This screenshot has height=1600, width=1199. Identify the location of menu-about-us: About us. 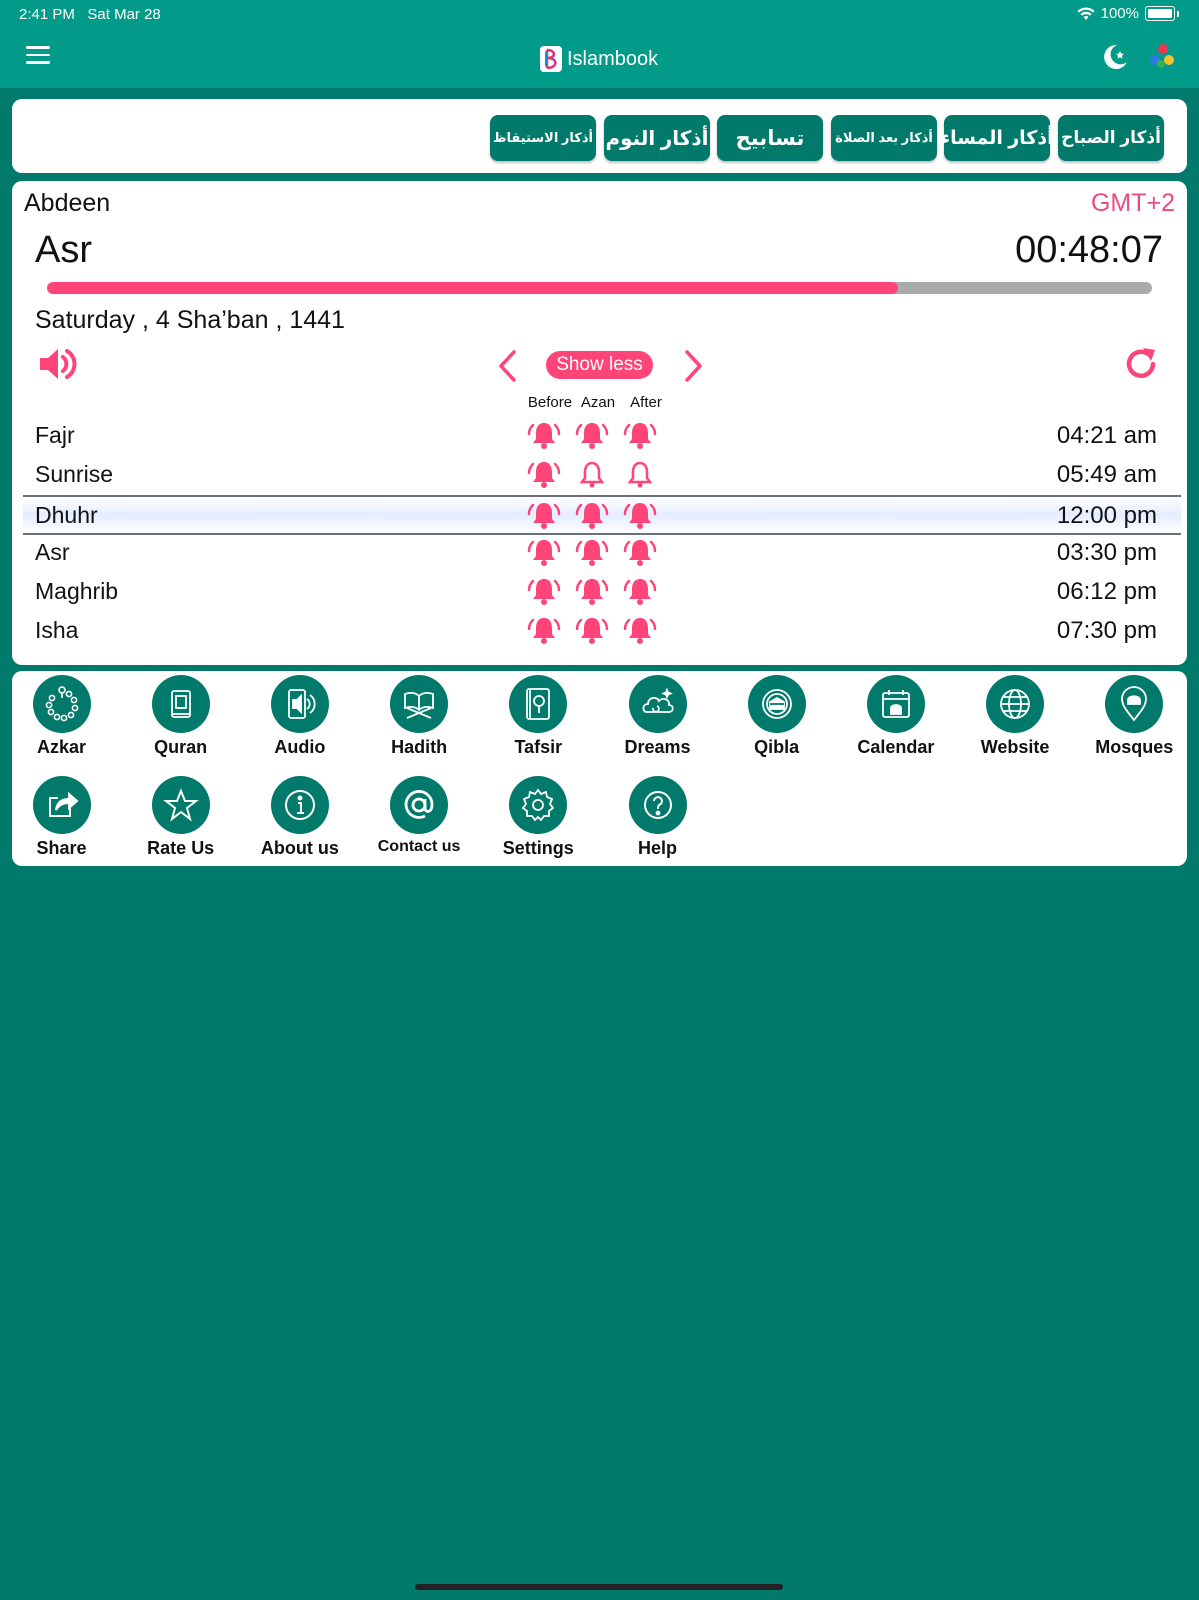
(299, 817).